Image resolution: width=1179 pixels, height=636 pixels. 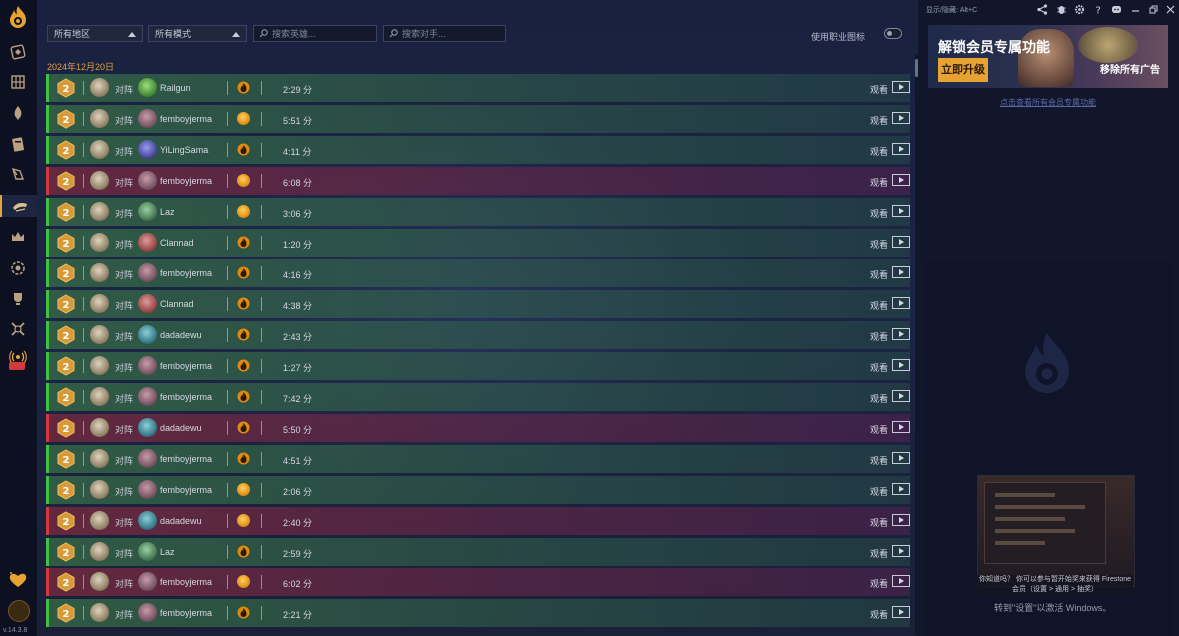 What do you see at coordinates (18, 580) in the screenshot?
I see `support-heart-icon` at bounding box center [18, 580].